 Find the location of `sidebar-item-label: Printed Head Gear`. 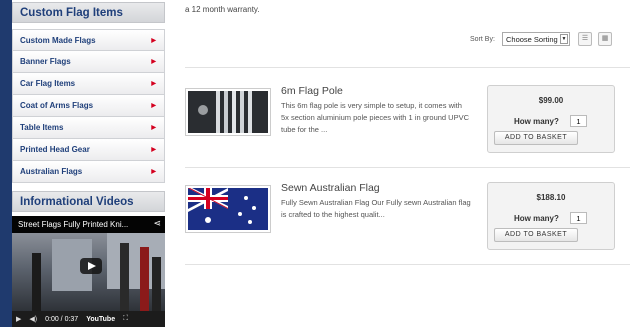

sidebar-item-label: Printed Head Gear is located at coordinates (55, 149).